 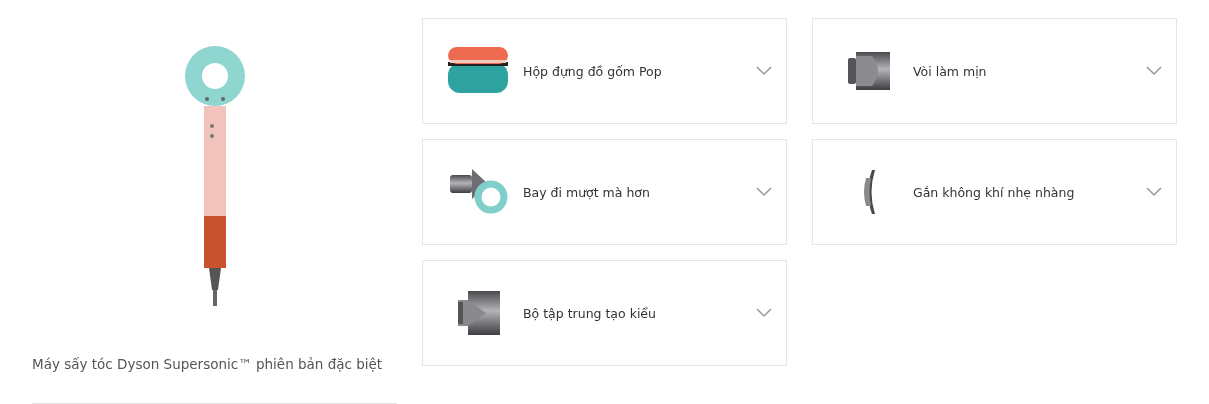 What do you see at coordinates (604, 192) in the screenshot?
I see `accessory-card: Bay đi mượt mà hơn` at bounding box center [604, 192].